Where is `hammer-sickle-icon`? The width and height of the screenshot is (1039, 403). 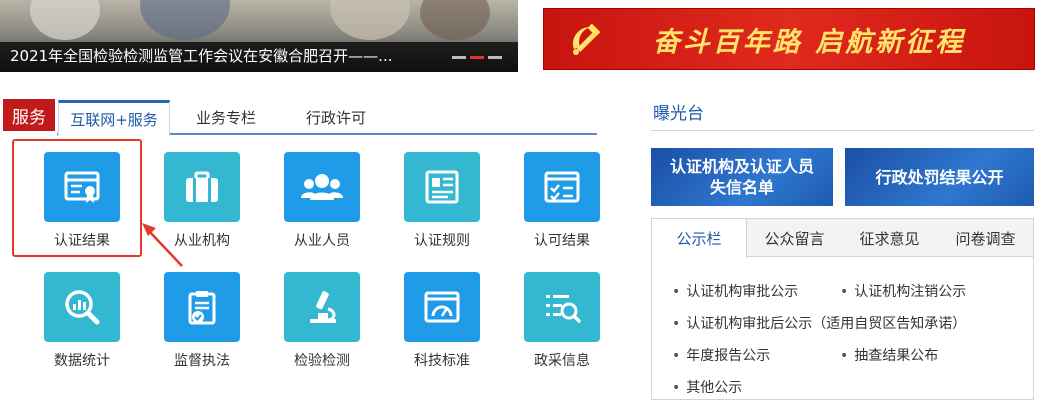
hammer-sickle-icon is located at coordinates (586, 39).